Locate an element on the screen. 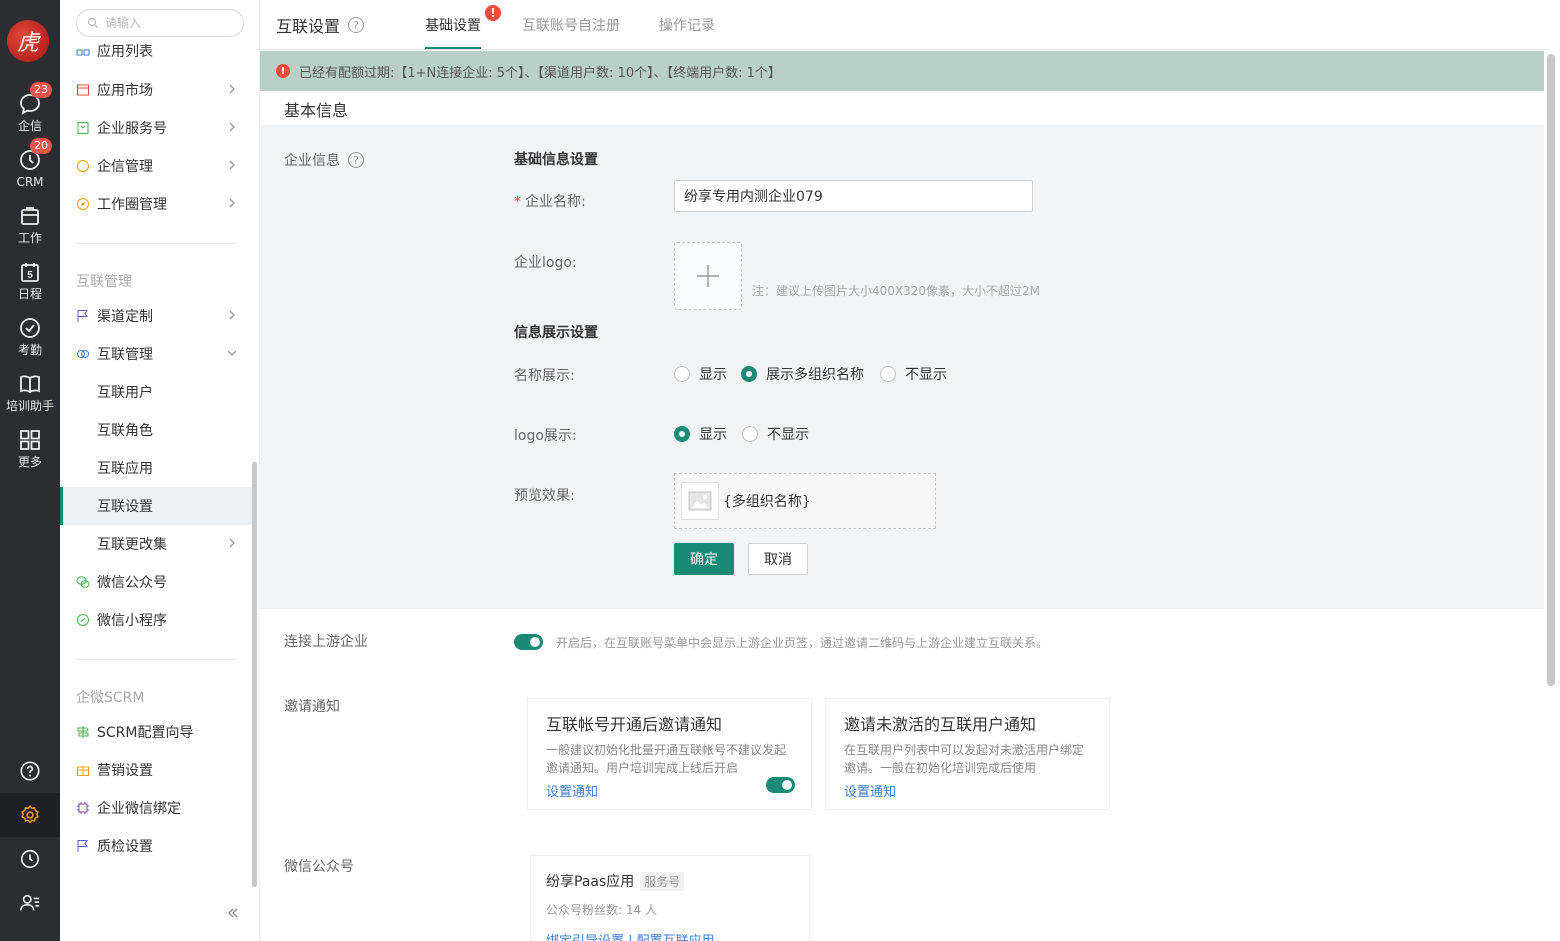  clock-icon is located at coordinates (30, 859).